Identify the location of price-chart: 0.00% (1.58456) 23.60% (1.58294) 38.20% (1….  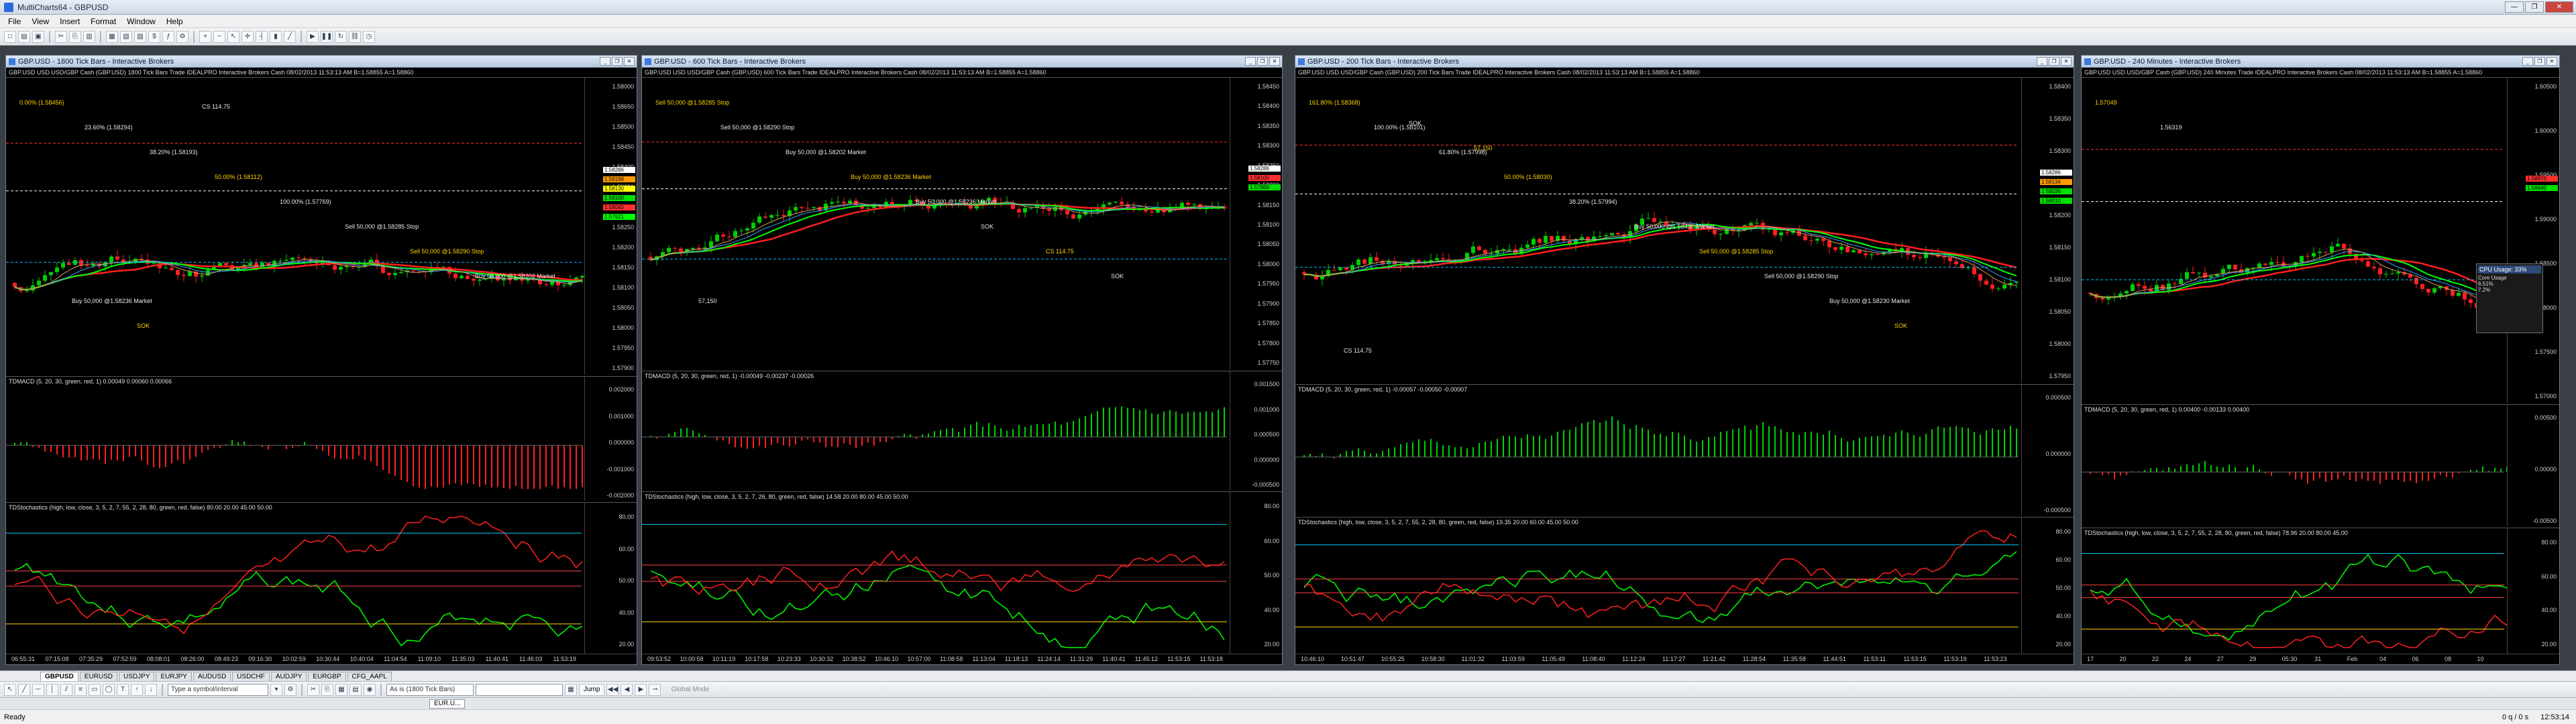
(321, 227).